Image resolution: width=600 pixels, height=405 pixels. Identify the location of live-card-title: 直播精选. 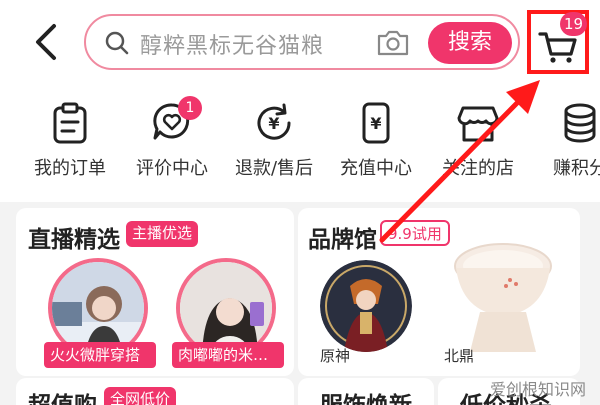
(74, 240).